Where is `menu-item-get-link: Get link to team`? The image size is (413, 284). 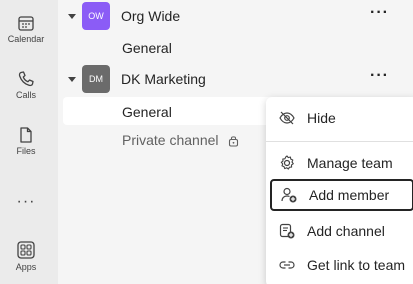 menu-item-get-link: Get link to team is located at coordinates (341, 265).